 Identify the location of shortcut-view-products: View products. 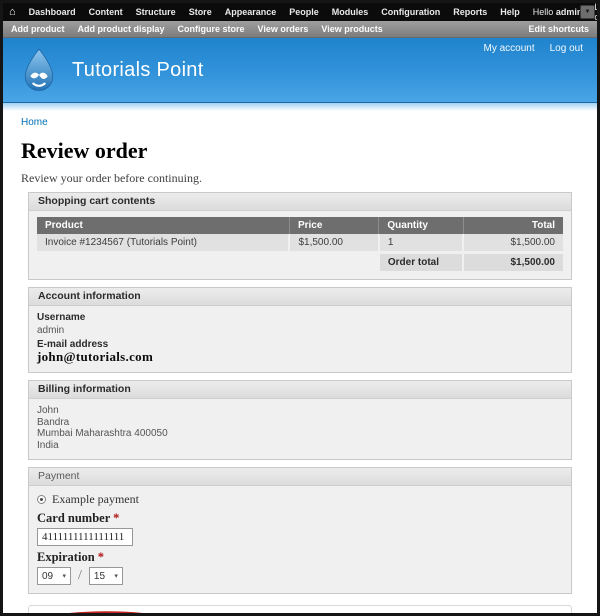
(351, 29).